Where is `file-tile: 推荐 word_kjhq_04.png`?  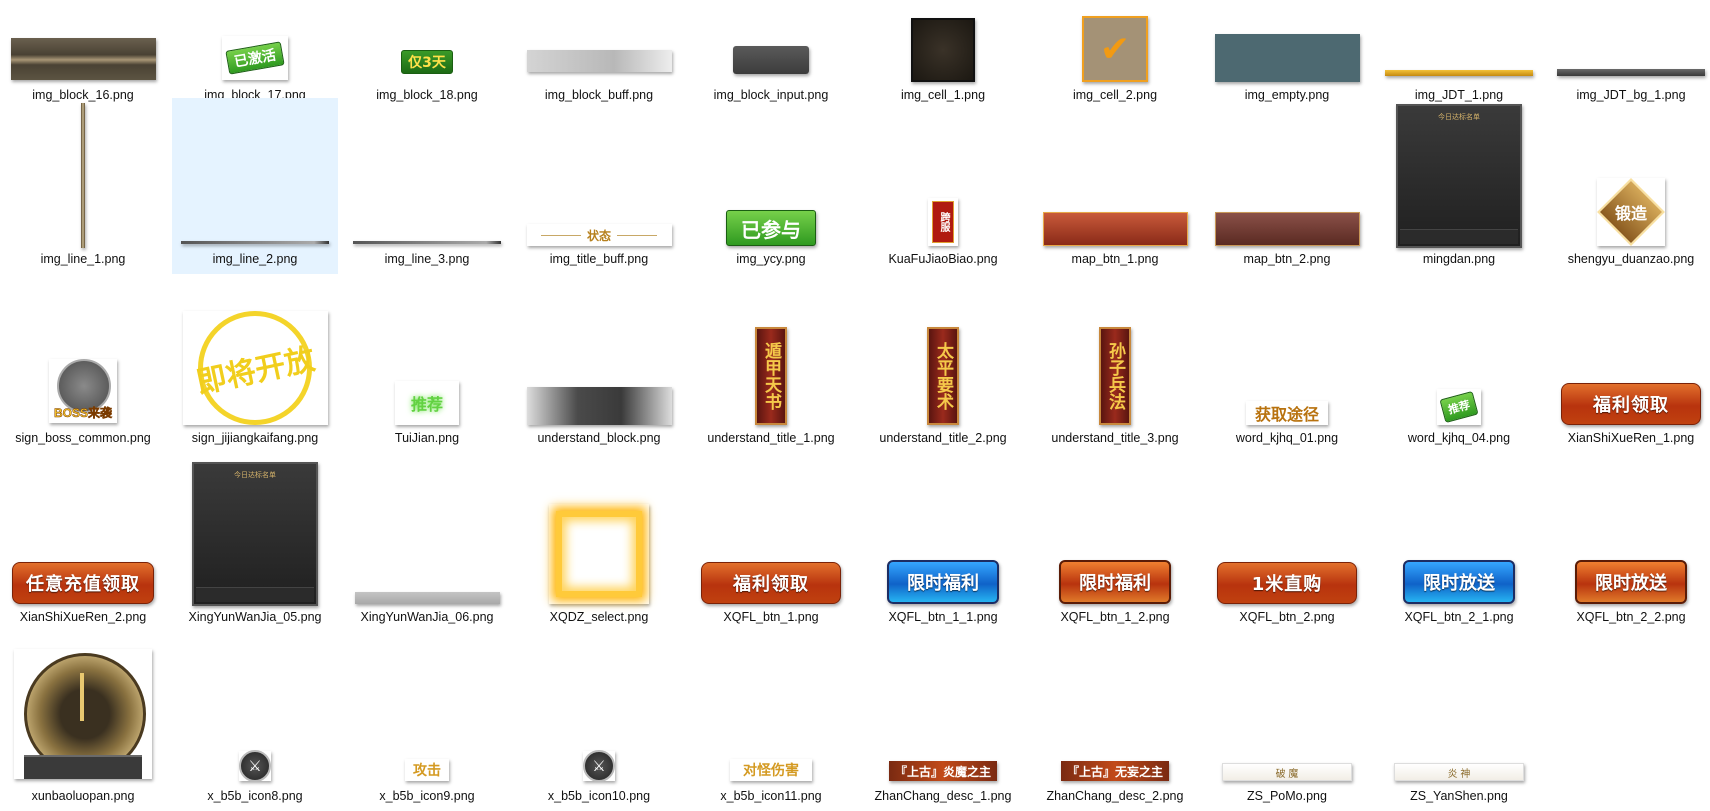 file-tile: 推荐 word_kjhq_04.png is located at coordinates (1459, 365).